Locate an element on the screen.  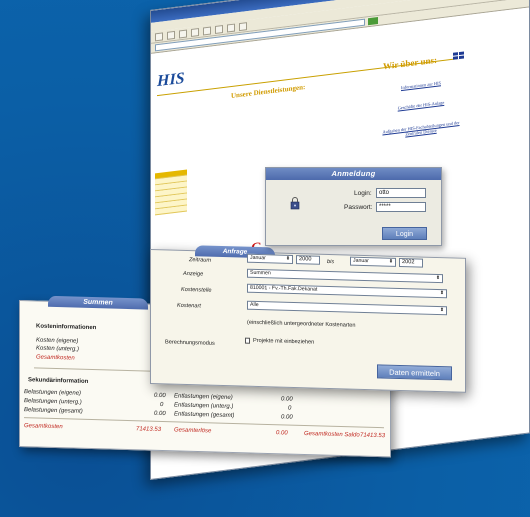
home-button is located at coordinates (207, 30).